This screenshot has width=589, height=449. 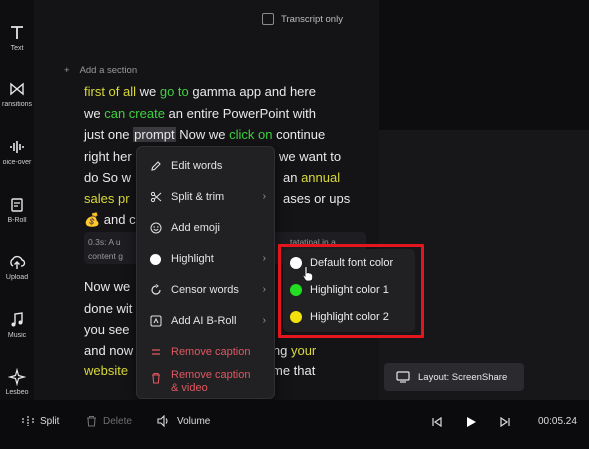 I want to click on transcript-line: an annual, so click(x=311, y=177).